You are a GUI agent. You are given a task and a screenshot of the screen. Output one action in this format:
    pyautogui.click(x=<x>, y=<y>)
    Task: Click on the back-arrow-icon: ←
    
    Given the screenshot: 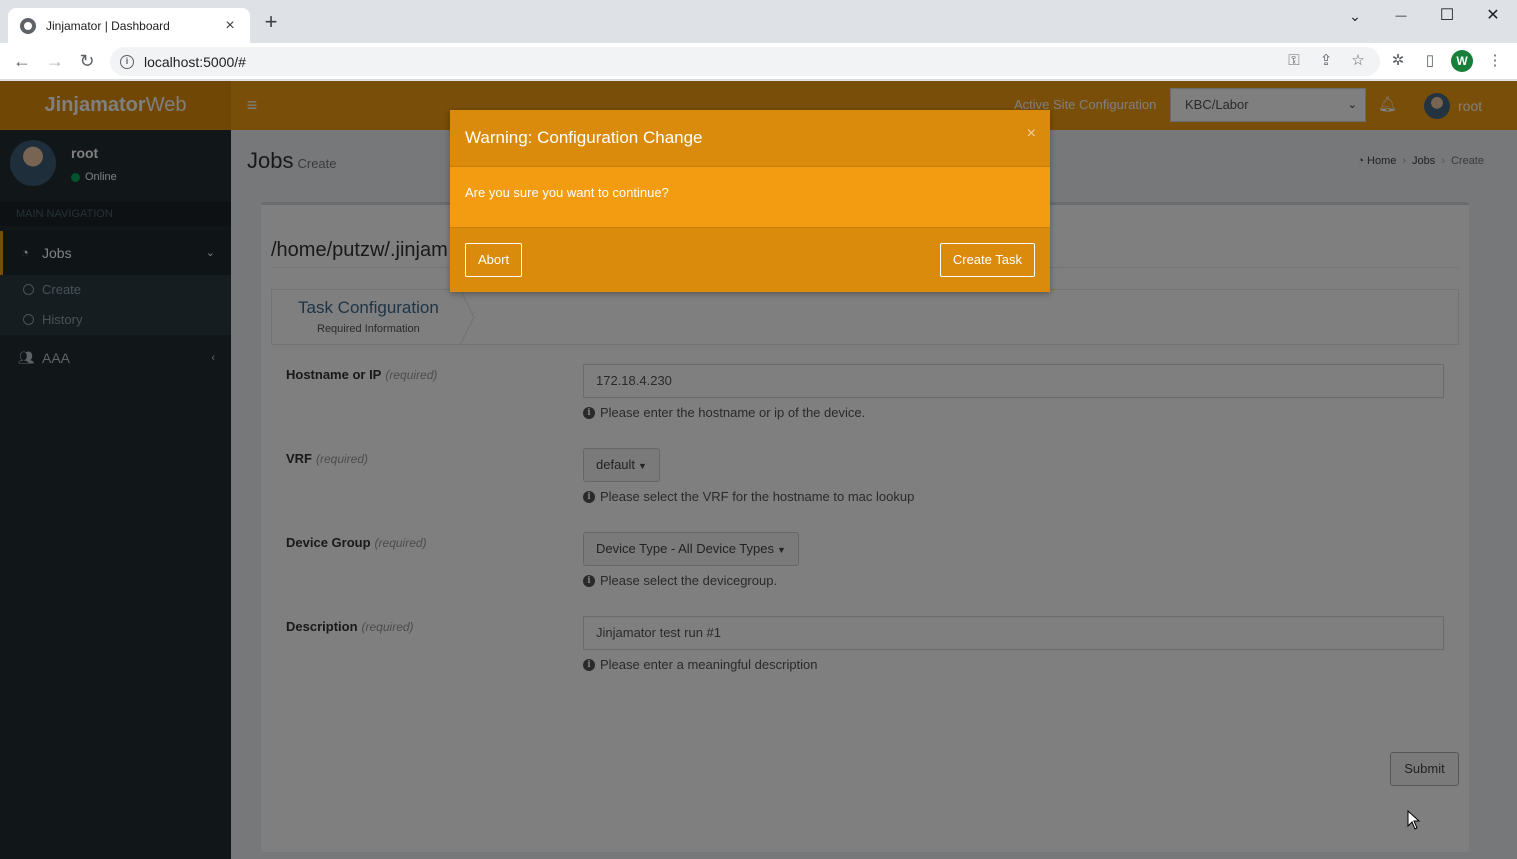 What is the action you would take?
    pyautogui.click(x=22, y=61)
    